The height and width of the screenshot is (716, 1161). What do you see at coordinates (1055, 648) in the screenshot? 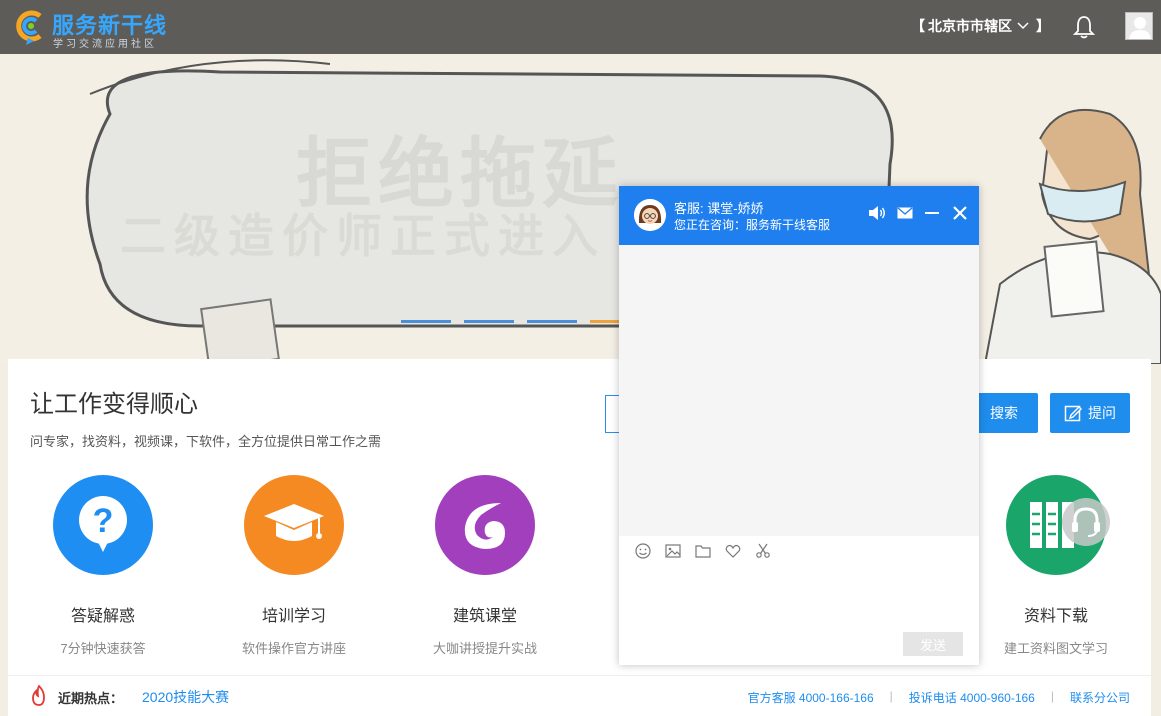
I see `feature-desc: 建工资料图文学习` at bounding box center [1055, 648].